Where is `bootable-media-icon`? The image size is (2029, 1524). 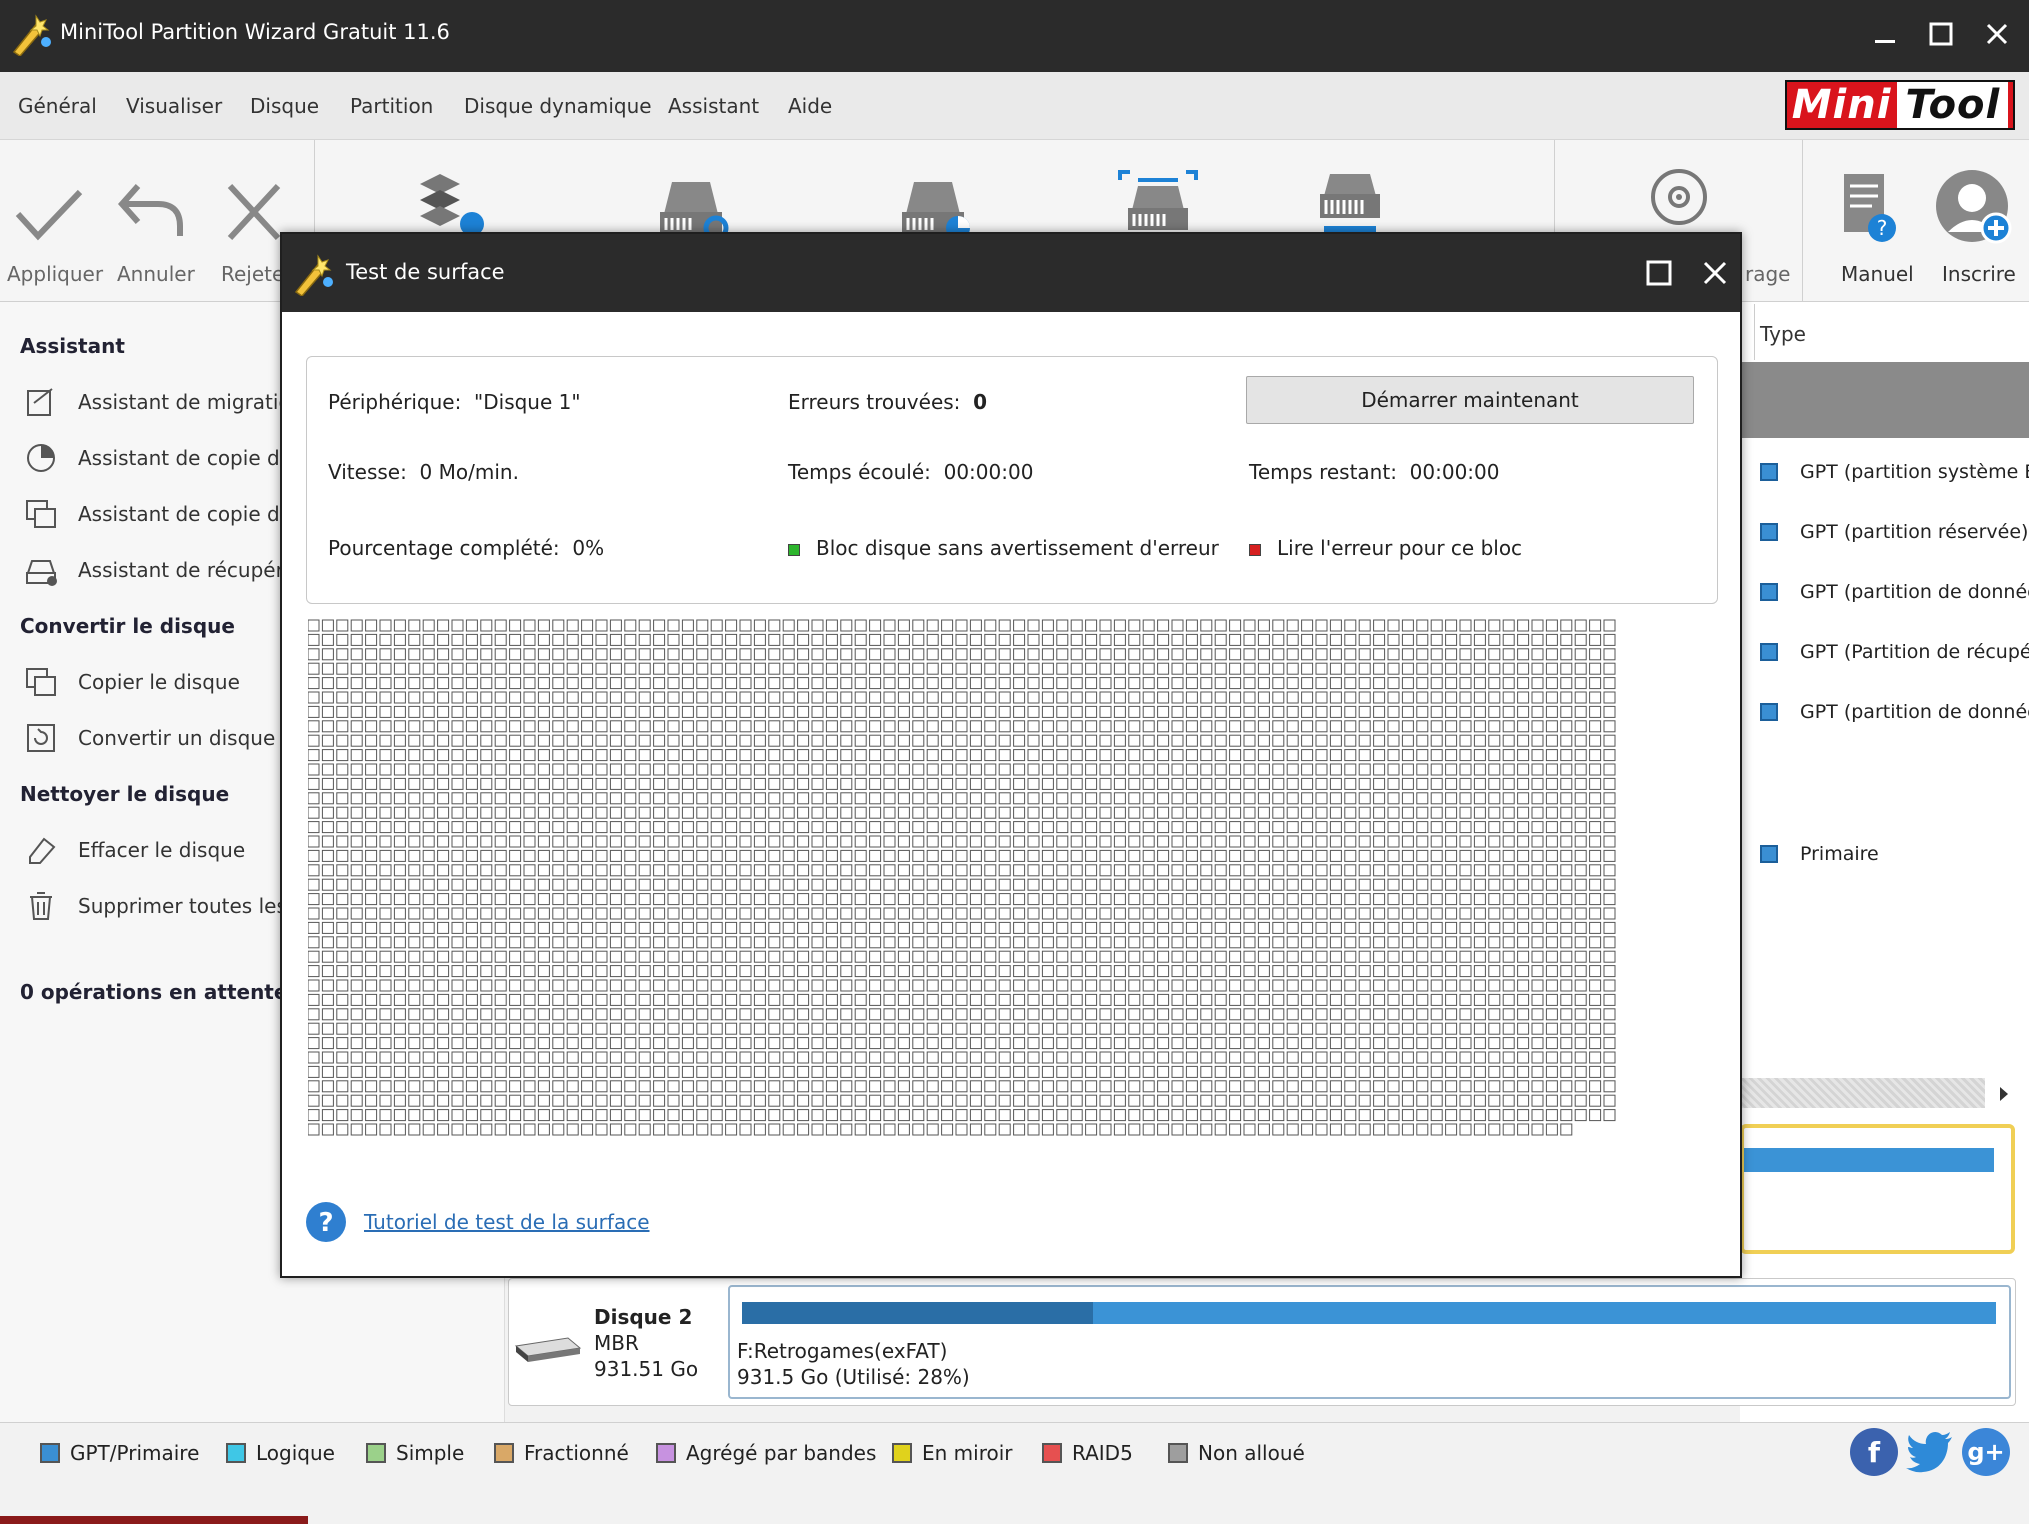
bootable-media-icon is located at coordinates (1679, 197).